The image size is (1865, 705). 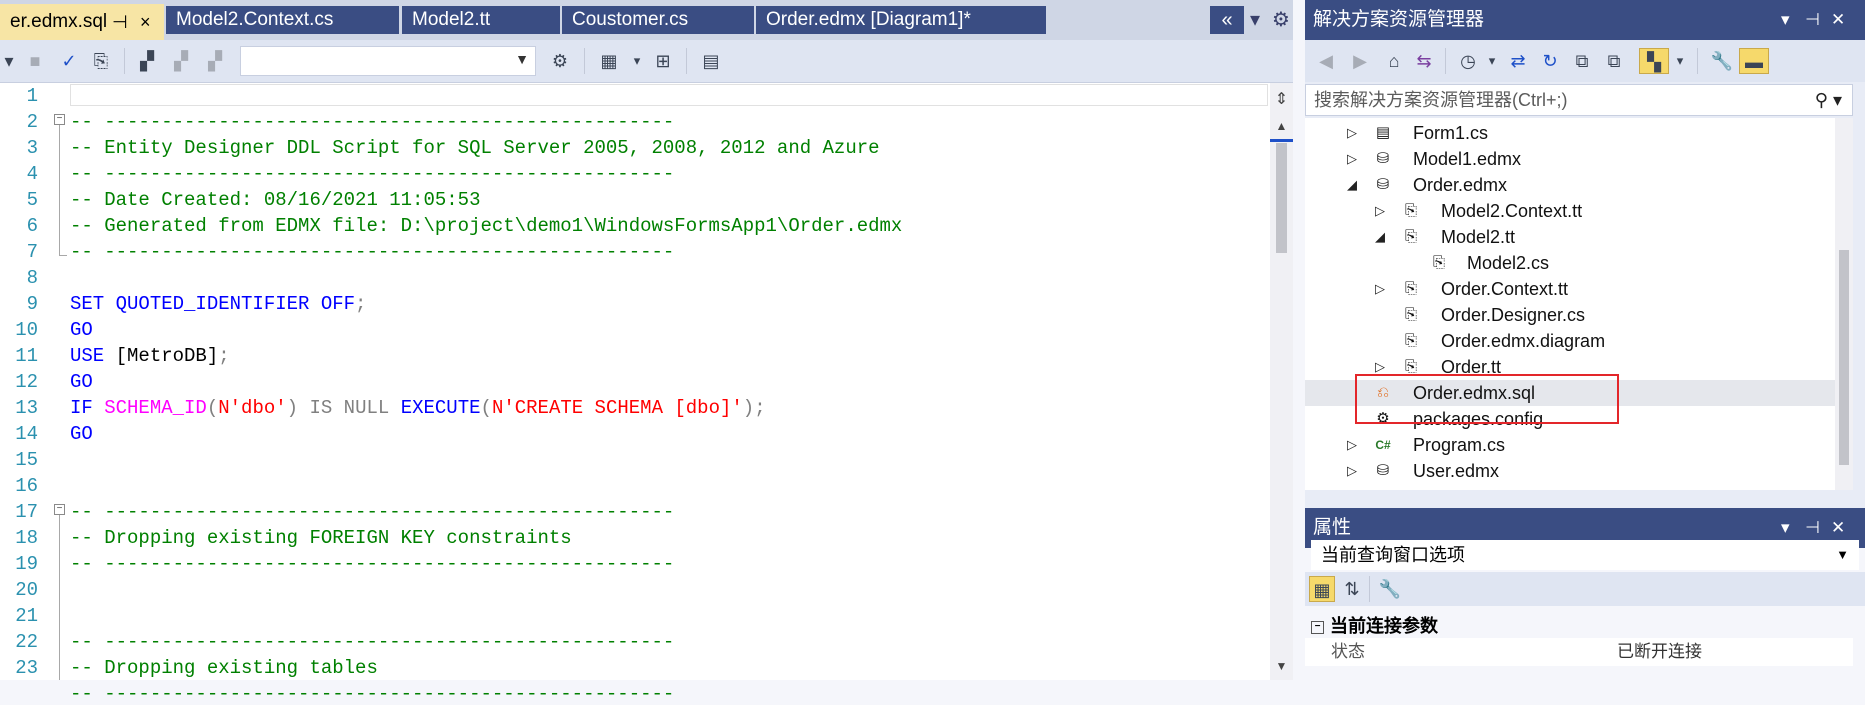 I want to click on line-number: 10, so click(x=26, y=330).